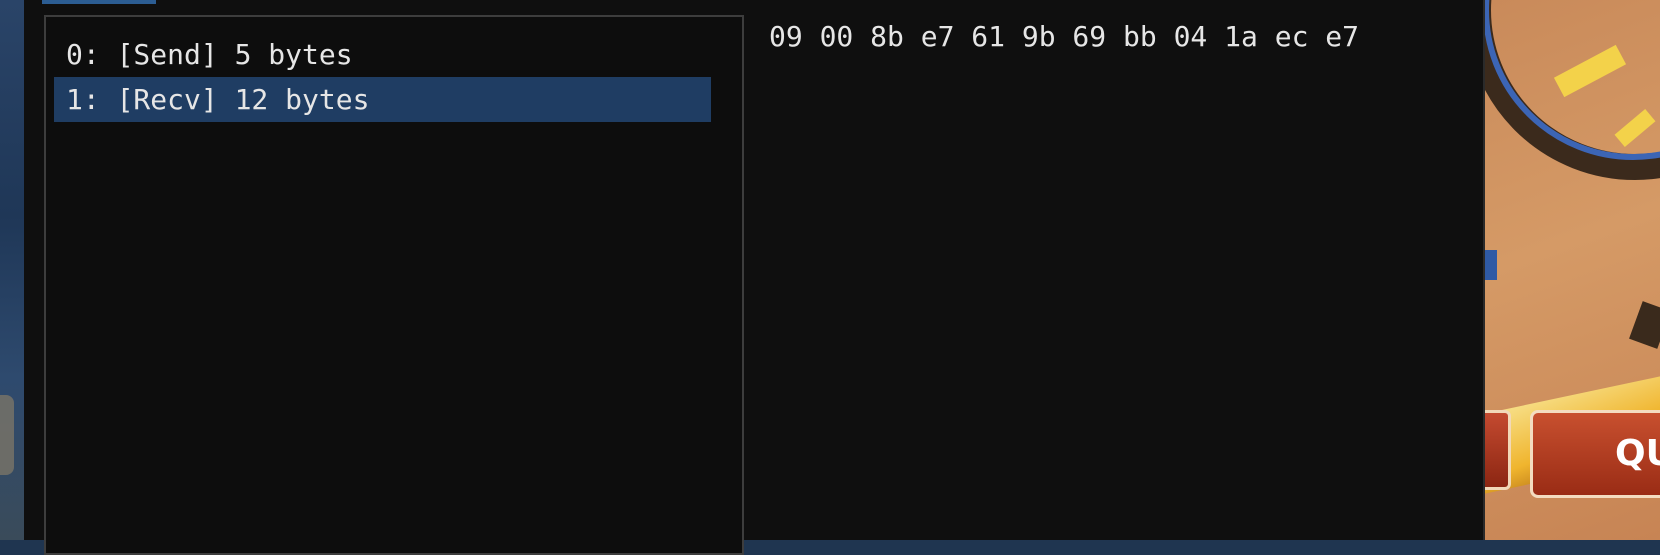  Describe the element at coordinates (1484, 270) in the screenshot. I see `window-edge` at that location.